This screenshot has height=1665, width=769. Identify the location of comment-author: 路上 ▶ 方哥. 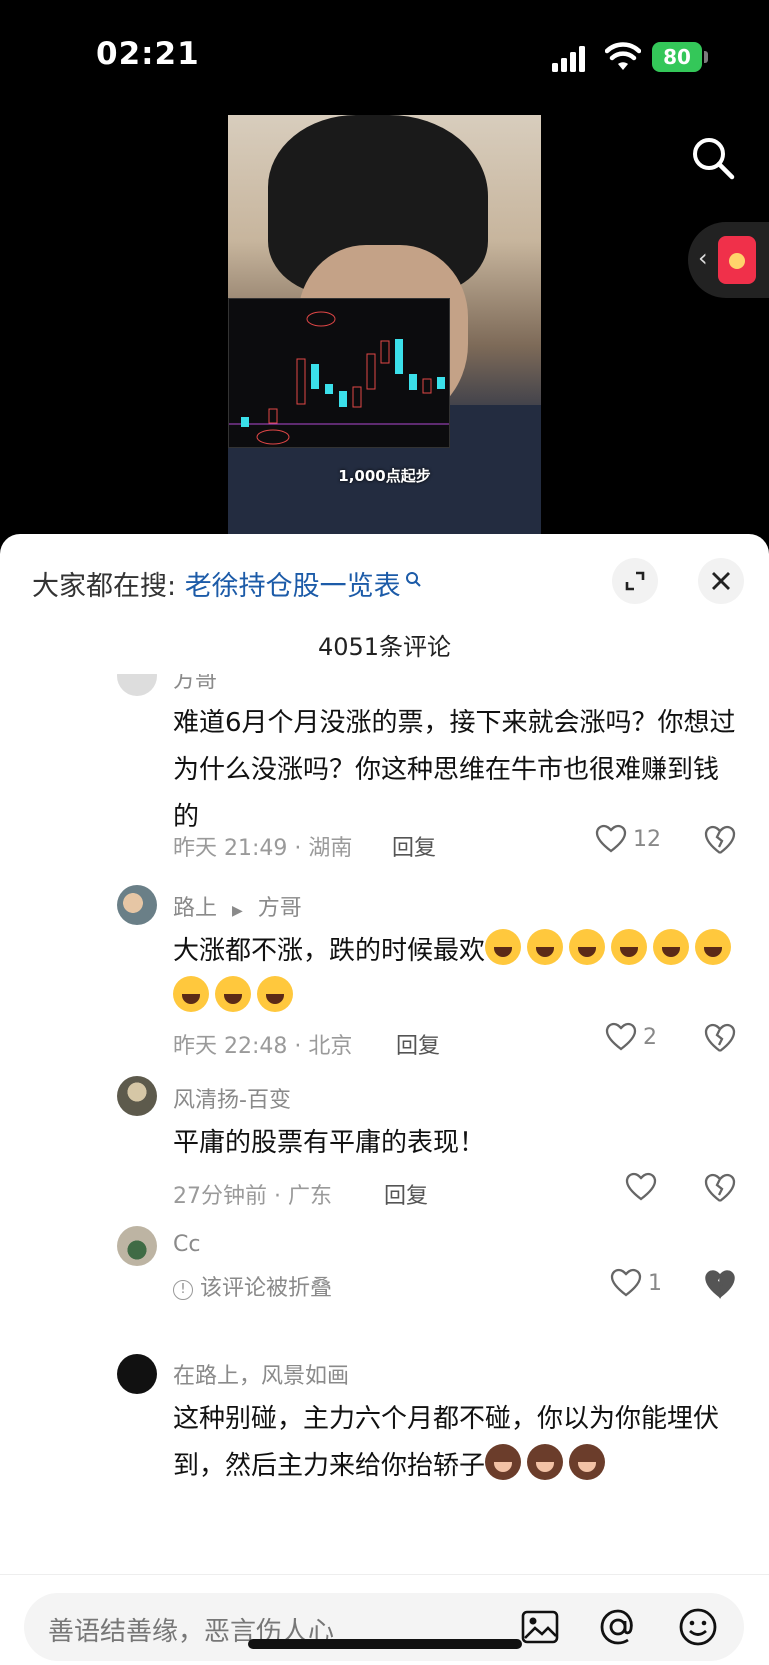
(237, 906).